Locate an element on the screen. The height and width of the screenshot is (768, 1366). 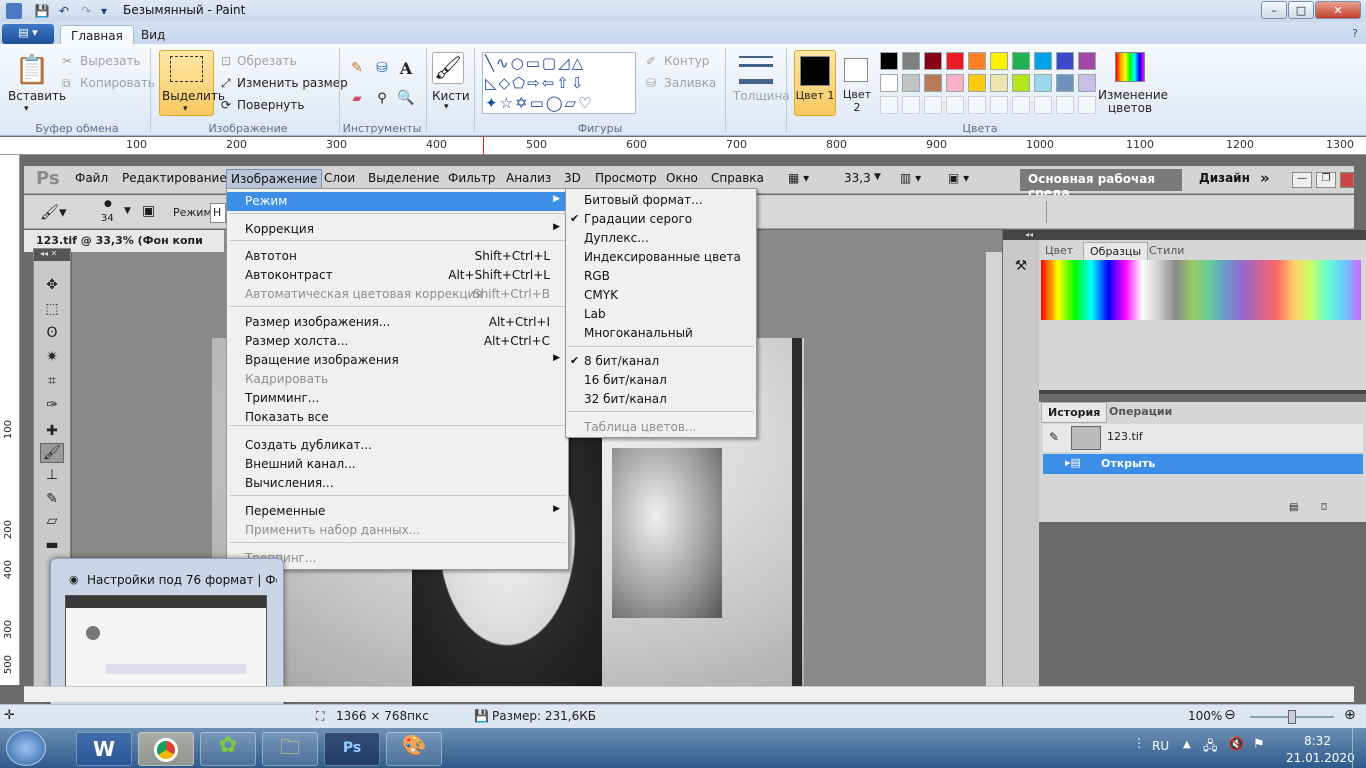
image-menu-item: Вращение изображения ▶ is located at coordinates (397, 360).